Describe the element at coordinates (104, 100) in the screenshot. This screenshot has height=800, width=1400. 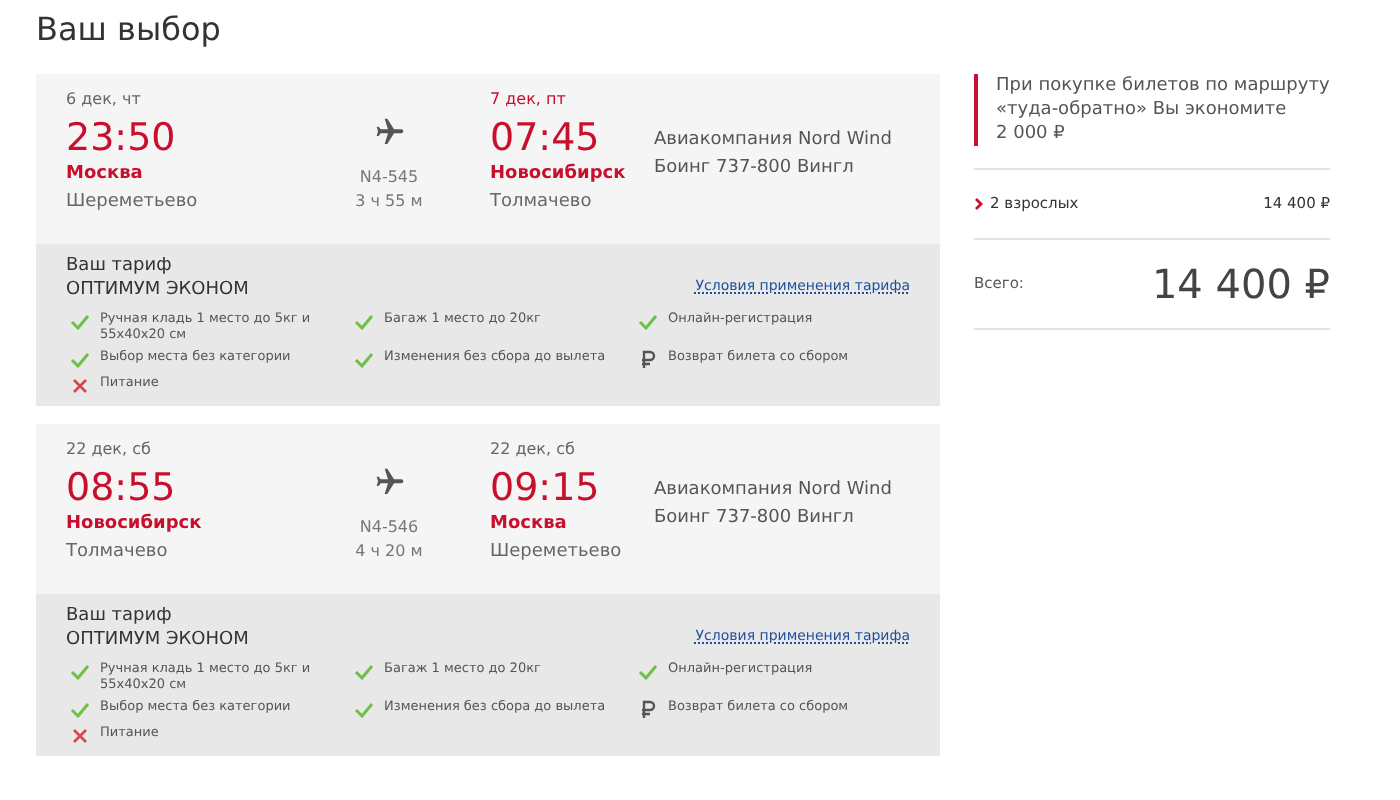
I see `flight-date: 6 дек, чт` at that location.